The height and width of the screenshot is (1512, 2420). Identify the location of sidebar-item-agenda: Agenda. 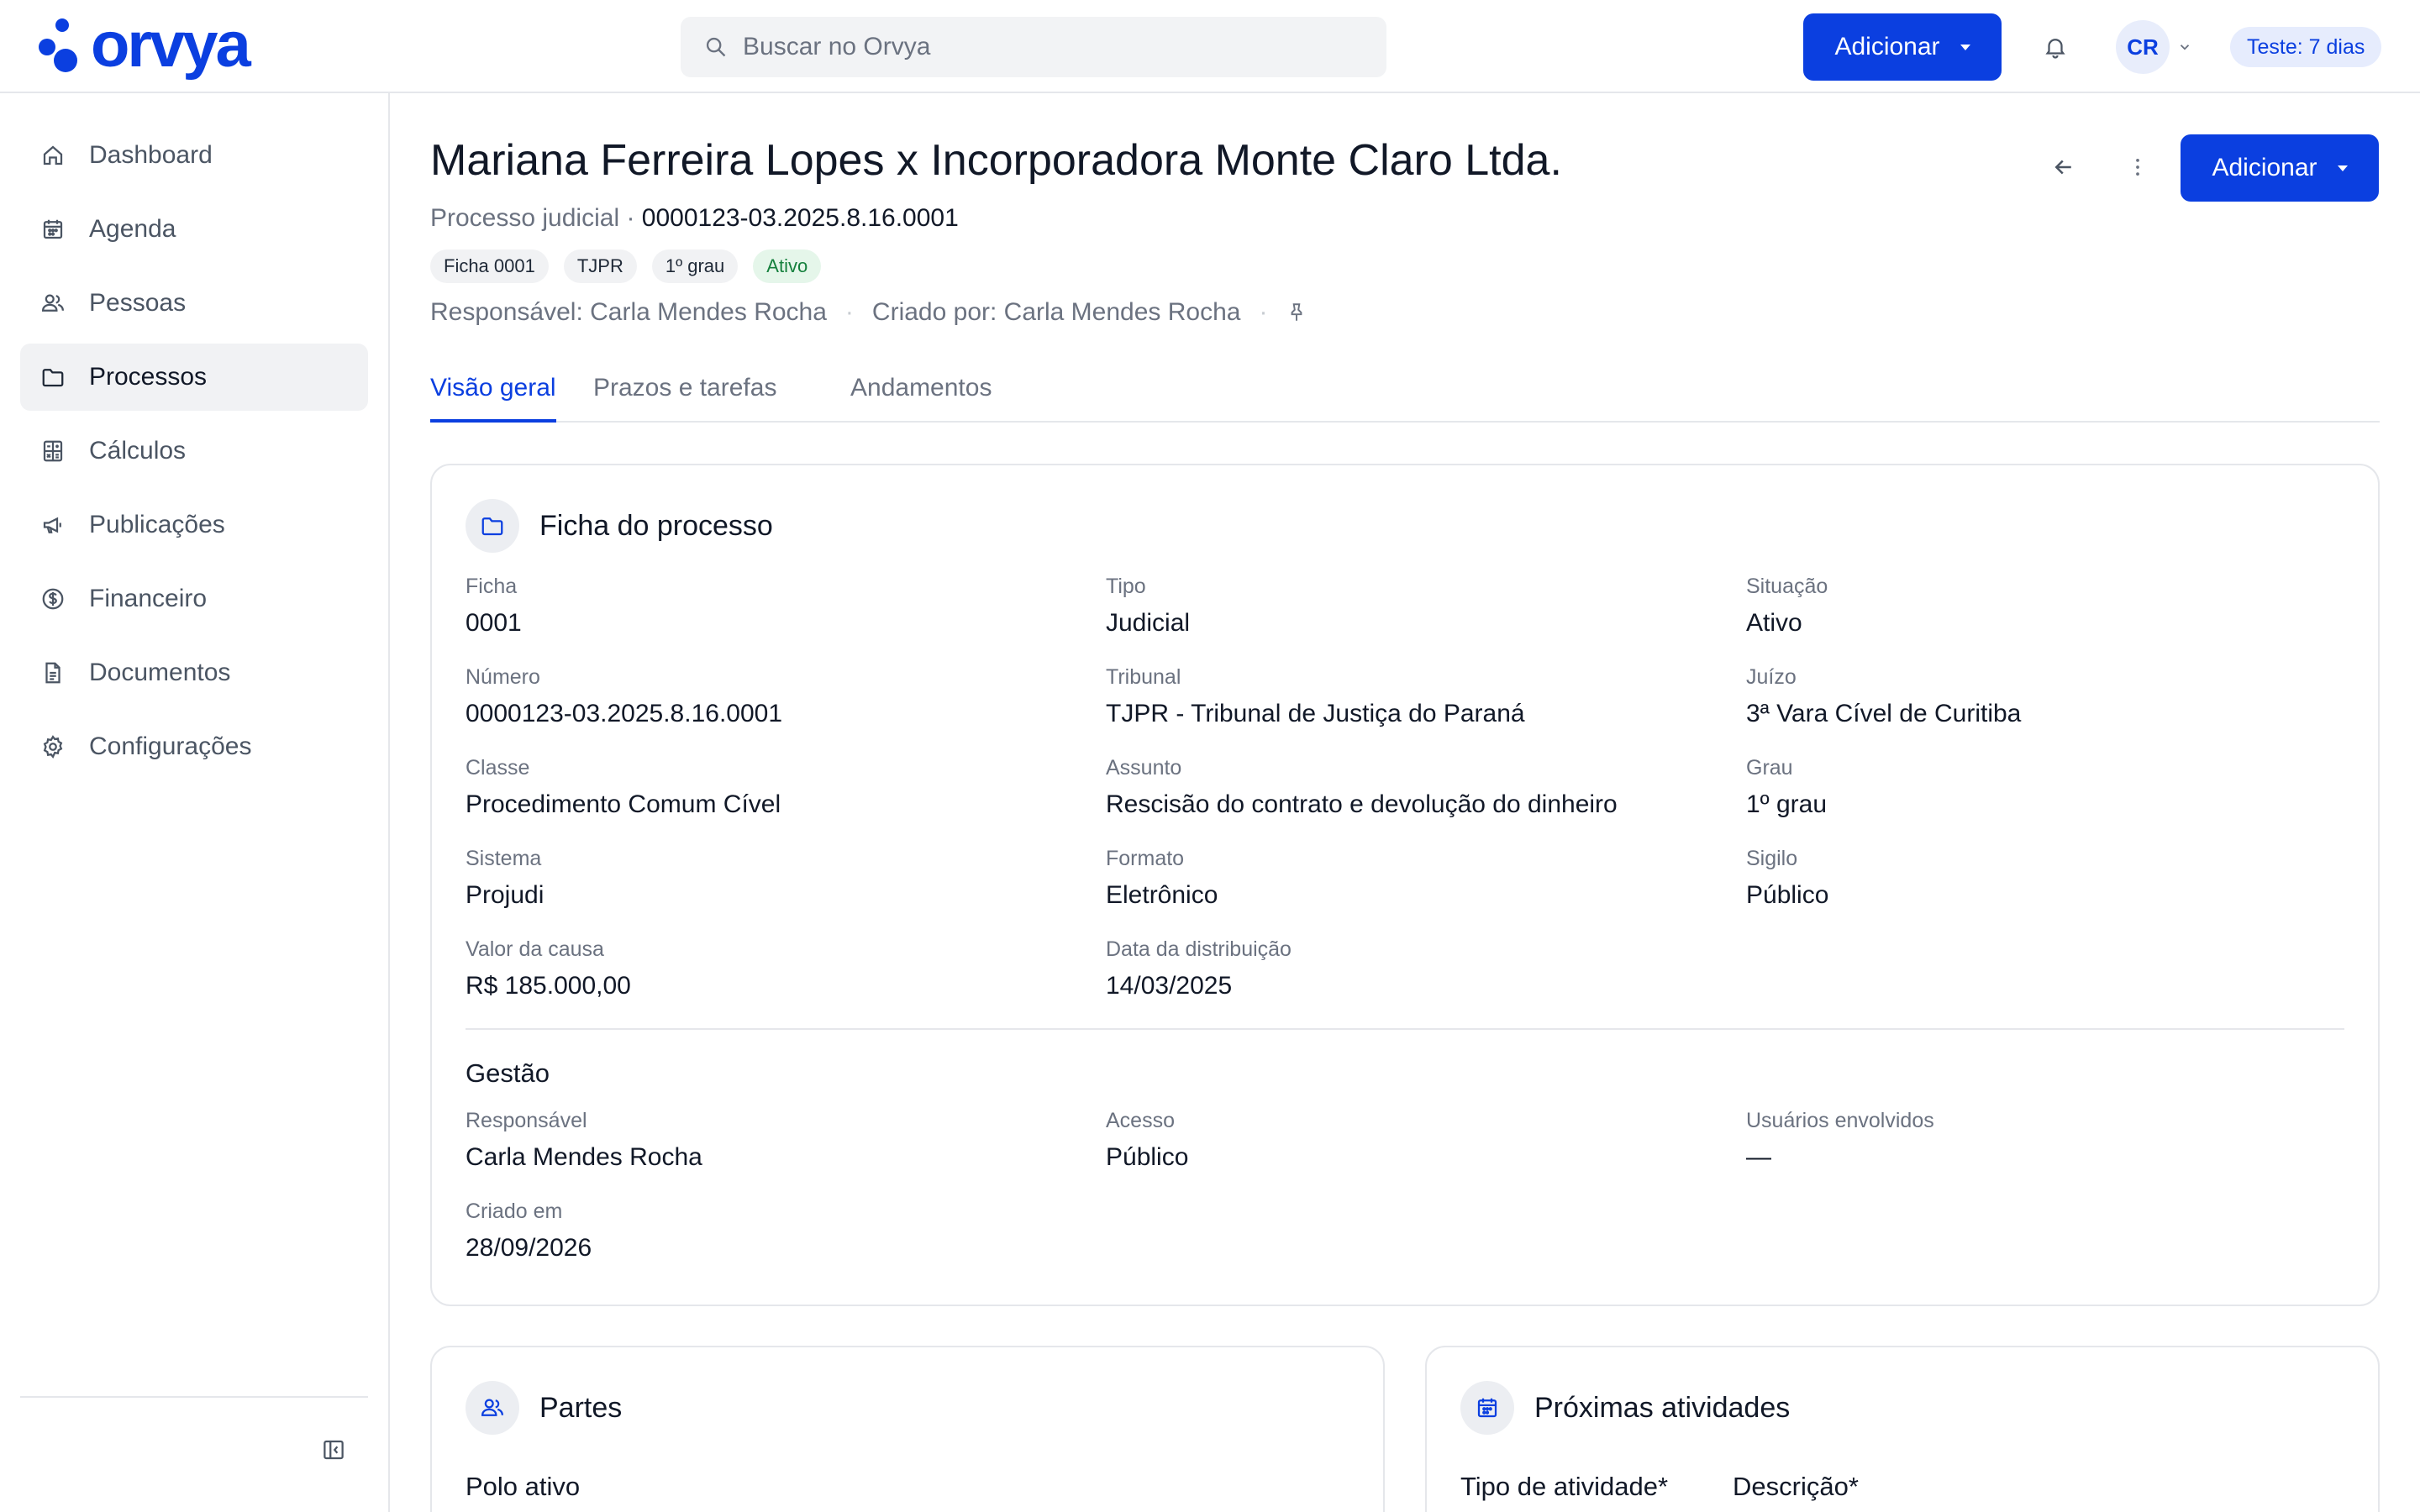
(194, 229).